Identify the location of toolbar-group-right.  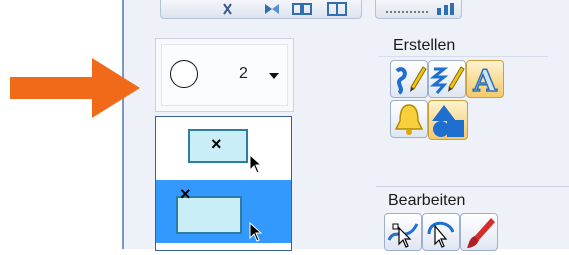
(418, 9).